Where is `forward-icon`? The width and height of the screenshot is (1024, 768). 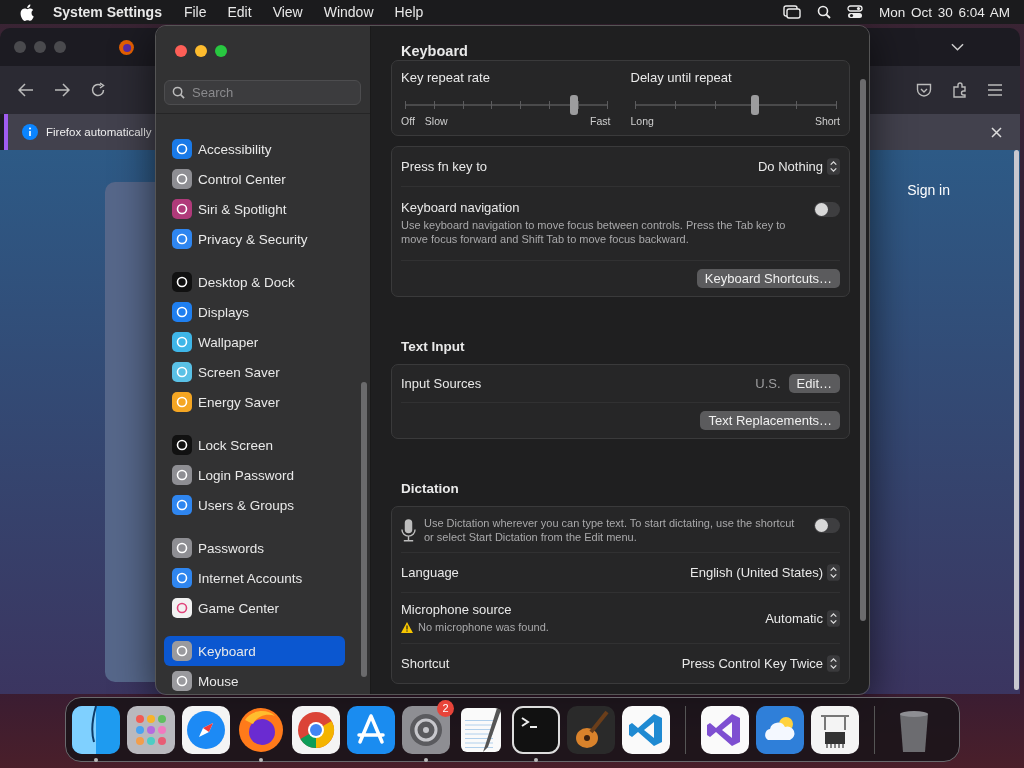
forward-icon is located at coordinates (62, 90).